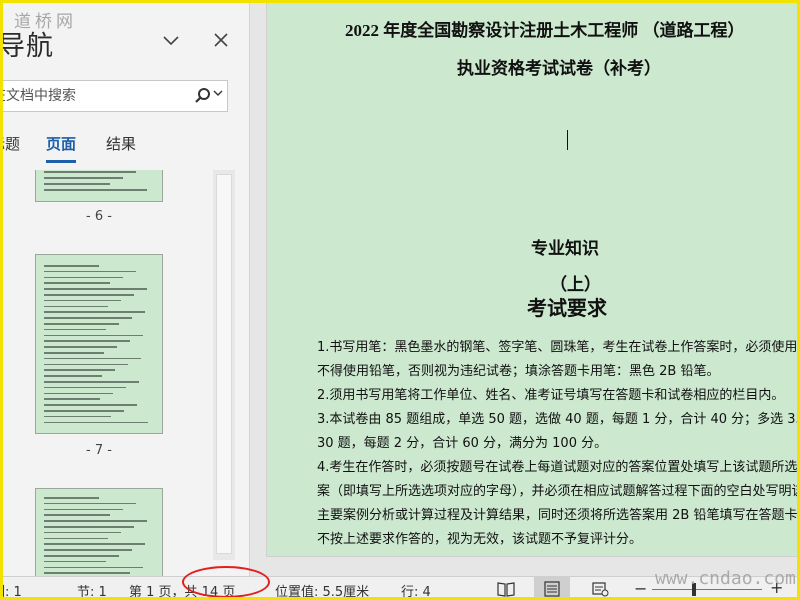 Image resolution: width=800 pixels, height=600 pixels. What do you see at coordinates (545, 30) in the screenshot?
I see `document-title-line-1: 2022 年度全国勘察设计注册土木工程师 （道路工程）` at bounding box center [545, 30].